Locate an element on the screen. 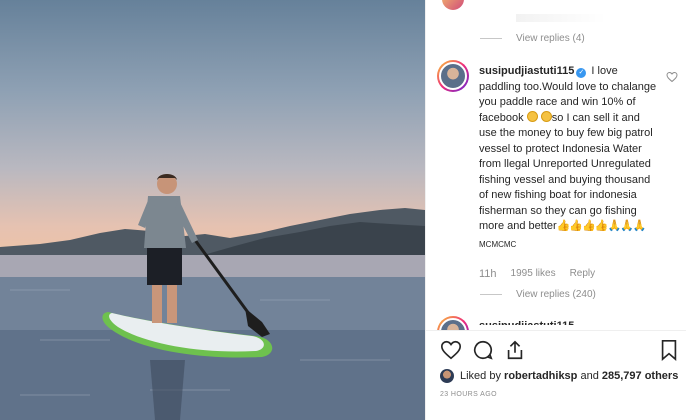  comment-username: susipudjiastuti115 is located at coordinates (526, 71).